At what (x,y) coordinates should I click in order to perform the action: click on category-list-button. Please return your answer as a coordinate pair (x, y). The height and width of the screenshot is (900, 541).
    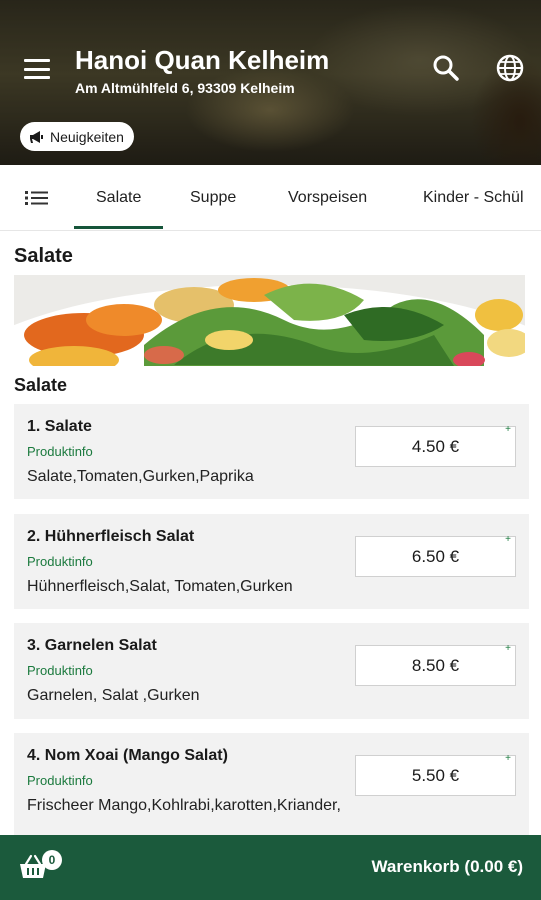
    Looking at the image, I should click on (37, 198).